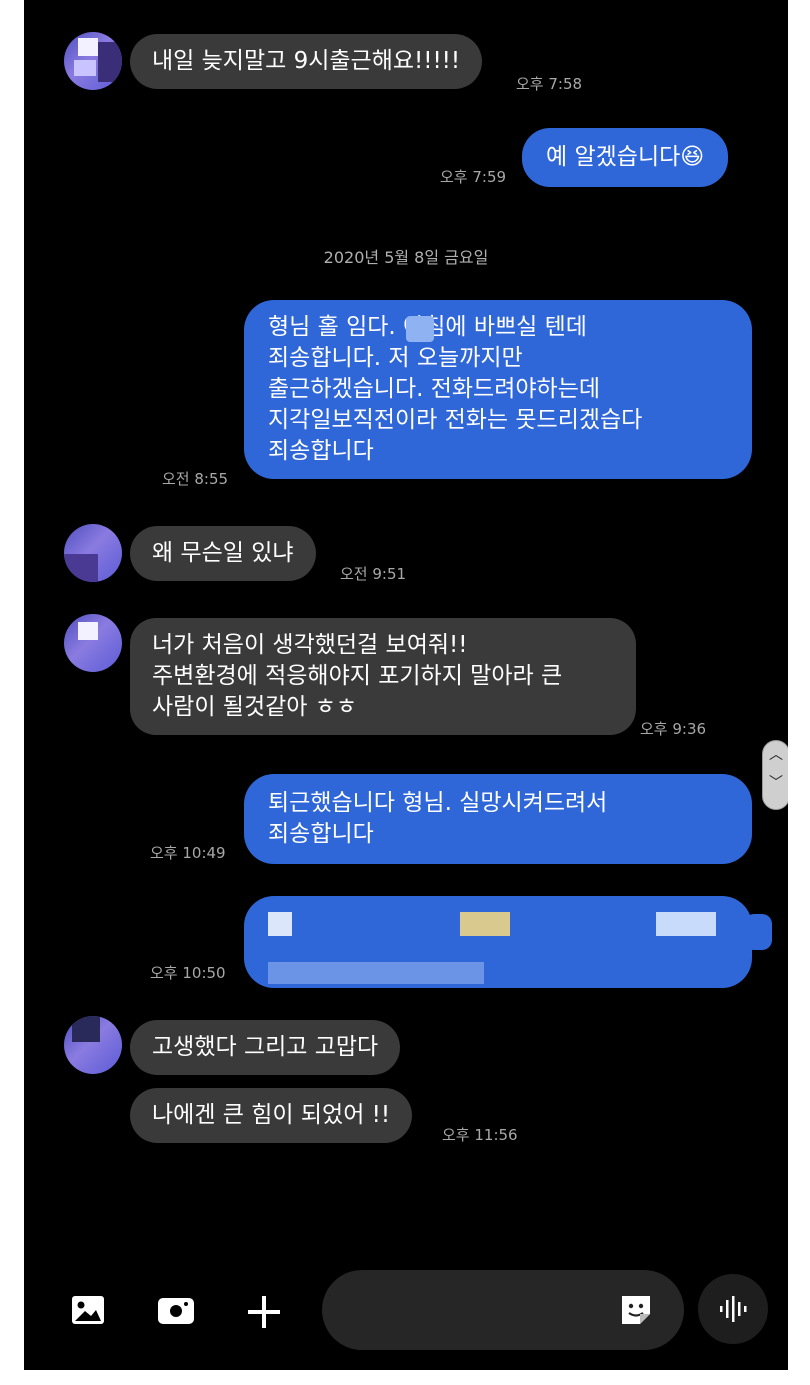 This screenshot has height=1385, width=810. What do you see at coordinates (393, 5) in the screenshot?
I see `top-partial-text: ㅡ ㅡ ㅡ ㅡ` at bounding box center [393, 5].